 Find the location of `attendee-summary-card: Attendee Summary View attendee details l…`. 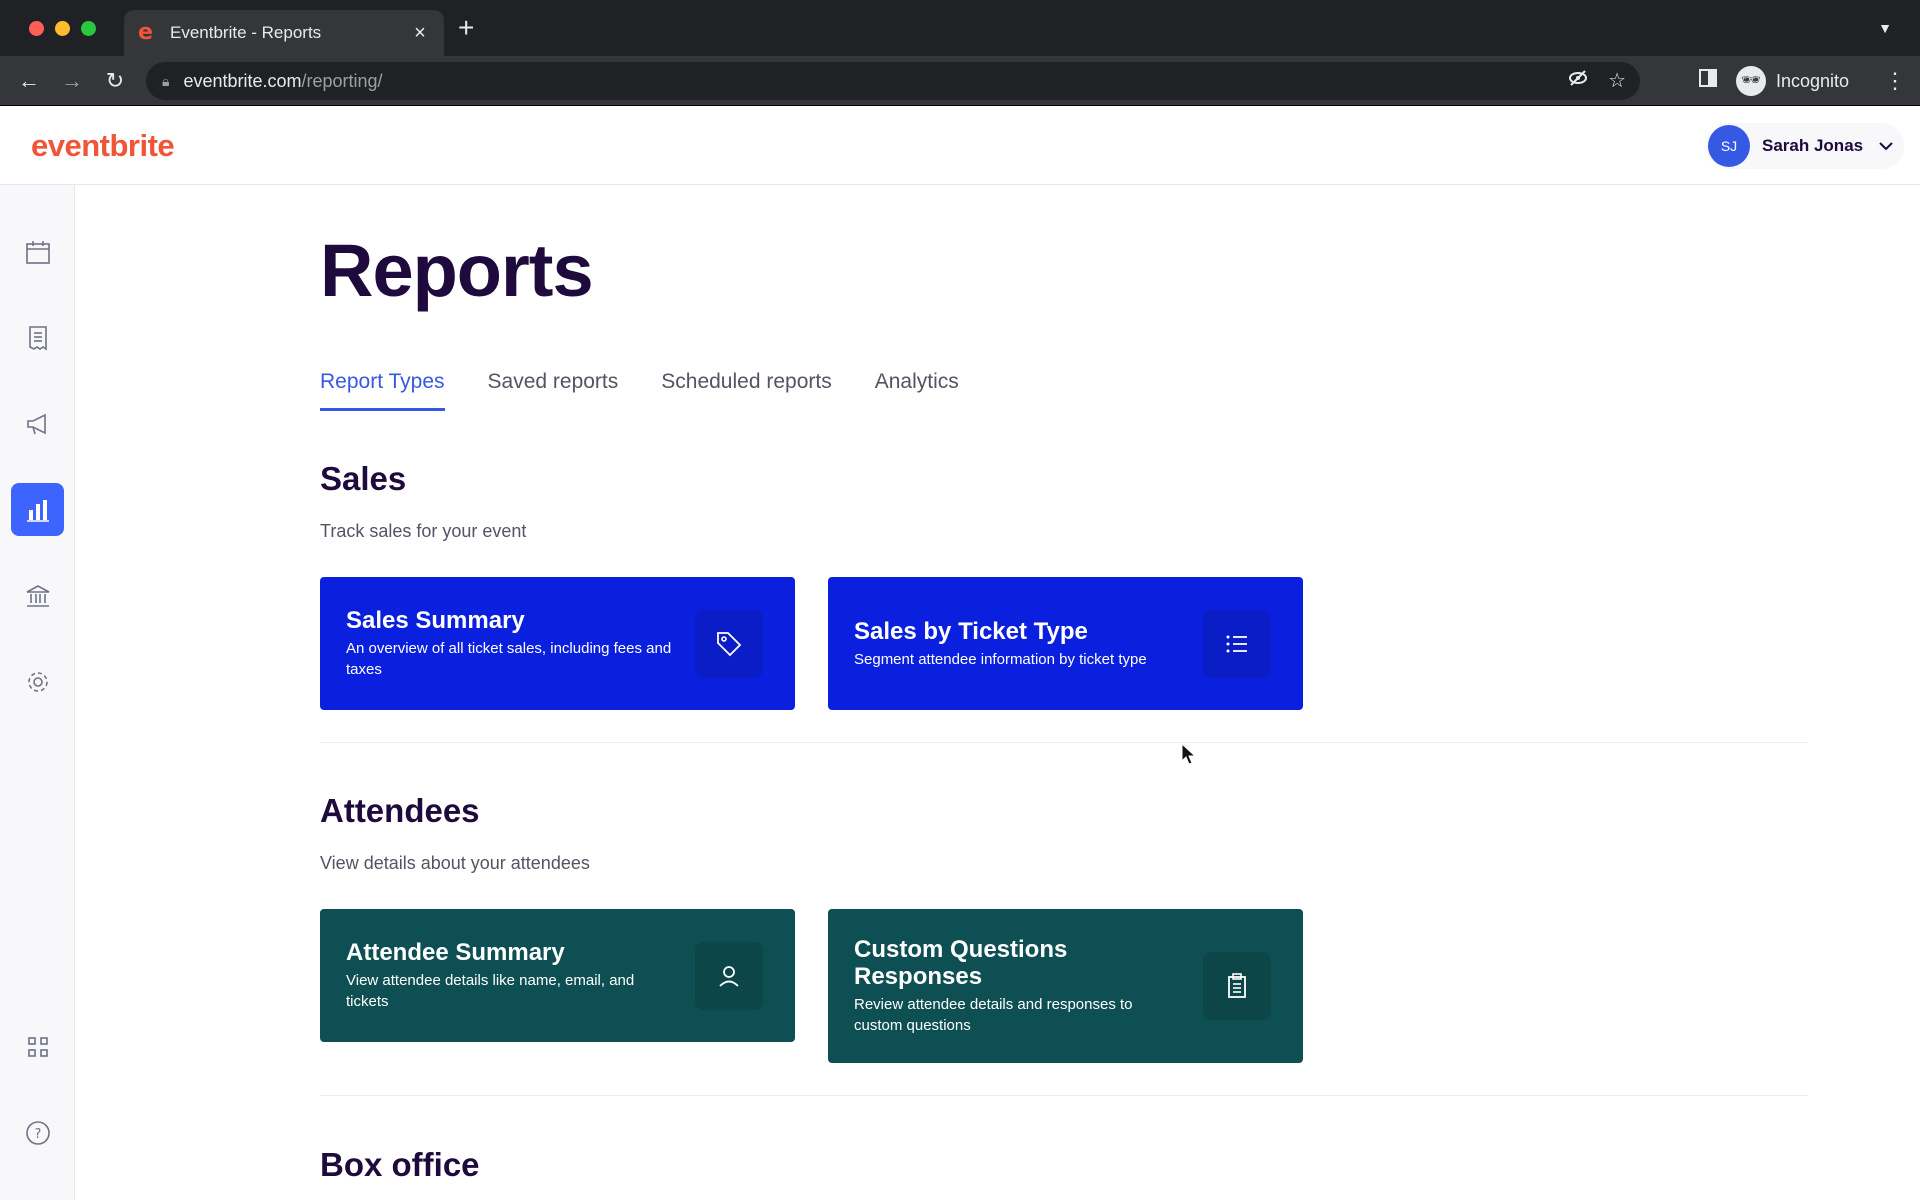

attendee-summary-card: Attendee Summary View attendee details l… is located at coordinates (557, 975).